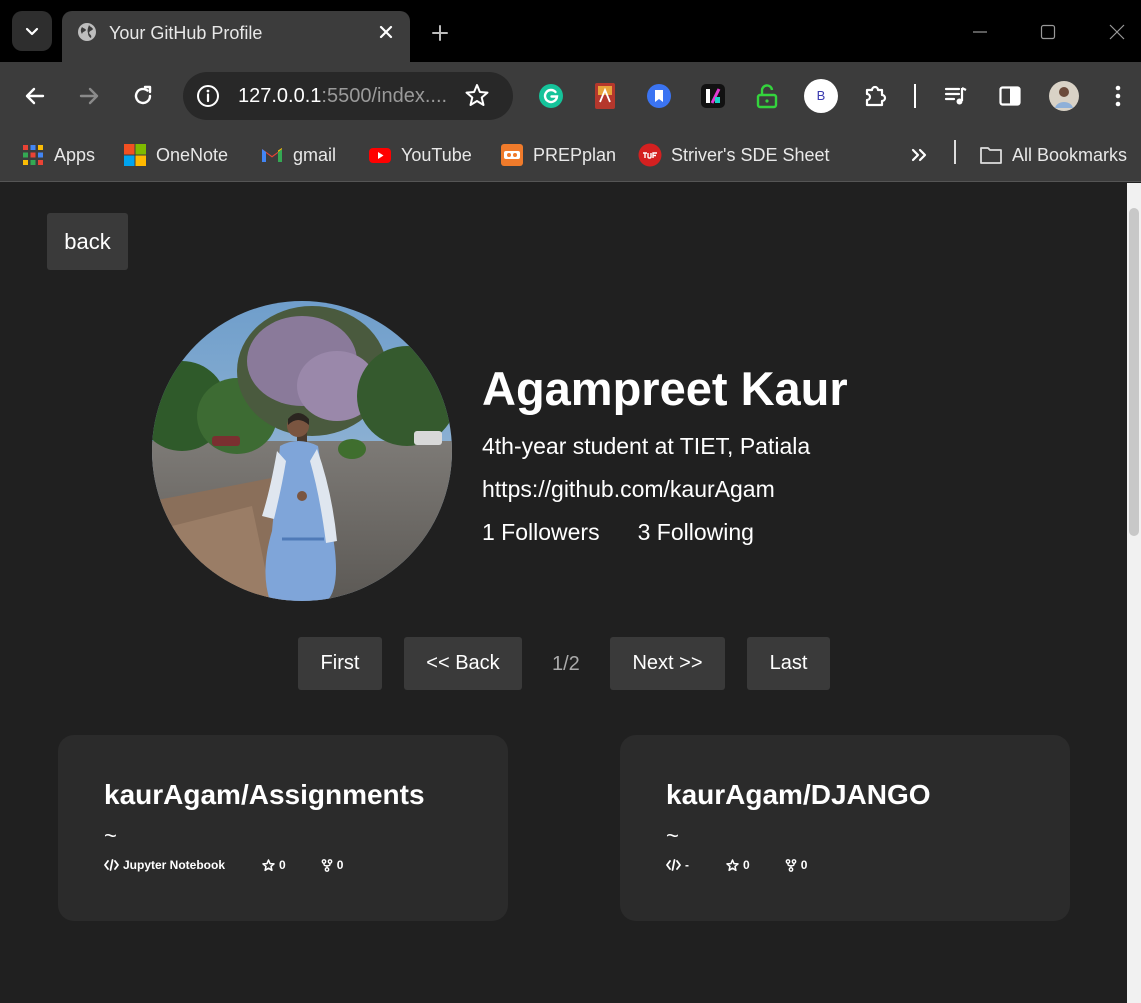  Describe the element at coordinates (87, 32) in the screenshot. I see `globe-icon` at that location.